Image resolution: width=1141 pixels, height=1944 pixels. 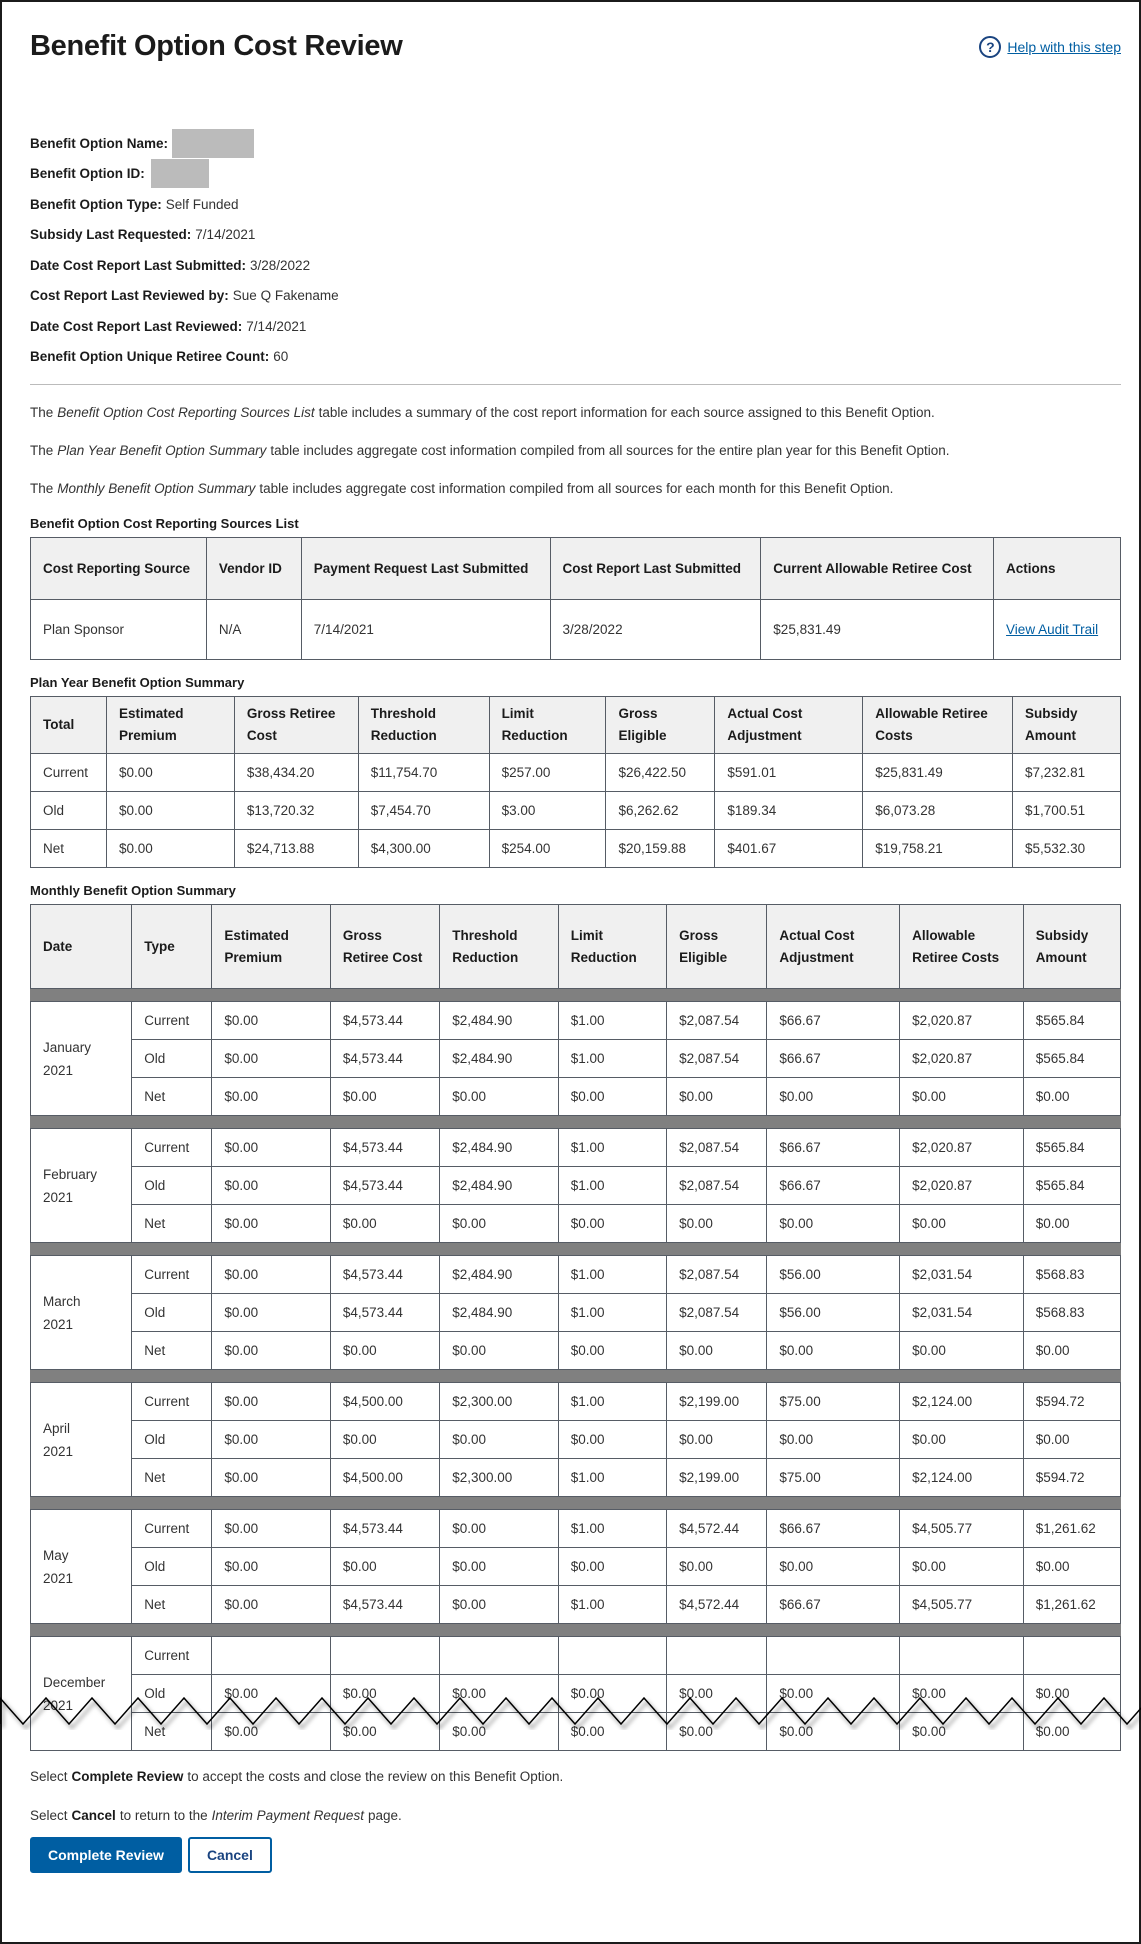 I want to click on action-buttons: Complete Review Cancel, so click(x=575, y=1855).